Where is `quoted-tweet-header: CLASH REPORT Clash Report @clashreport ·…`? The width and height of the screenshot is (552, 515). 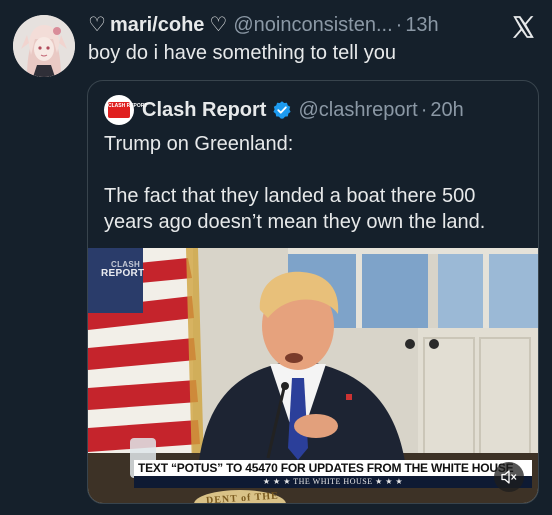 quoted-tweet-header: CLASH REPORT Clash Report @clashreport ·… is located at coordinates (284, 110).